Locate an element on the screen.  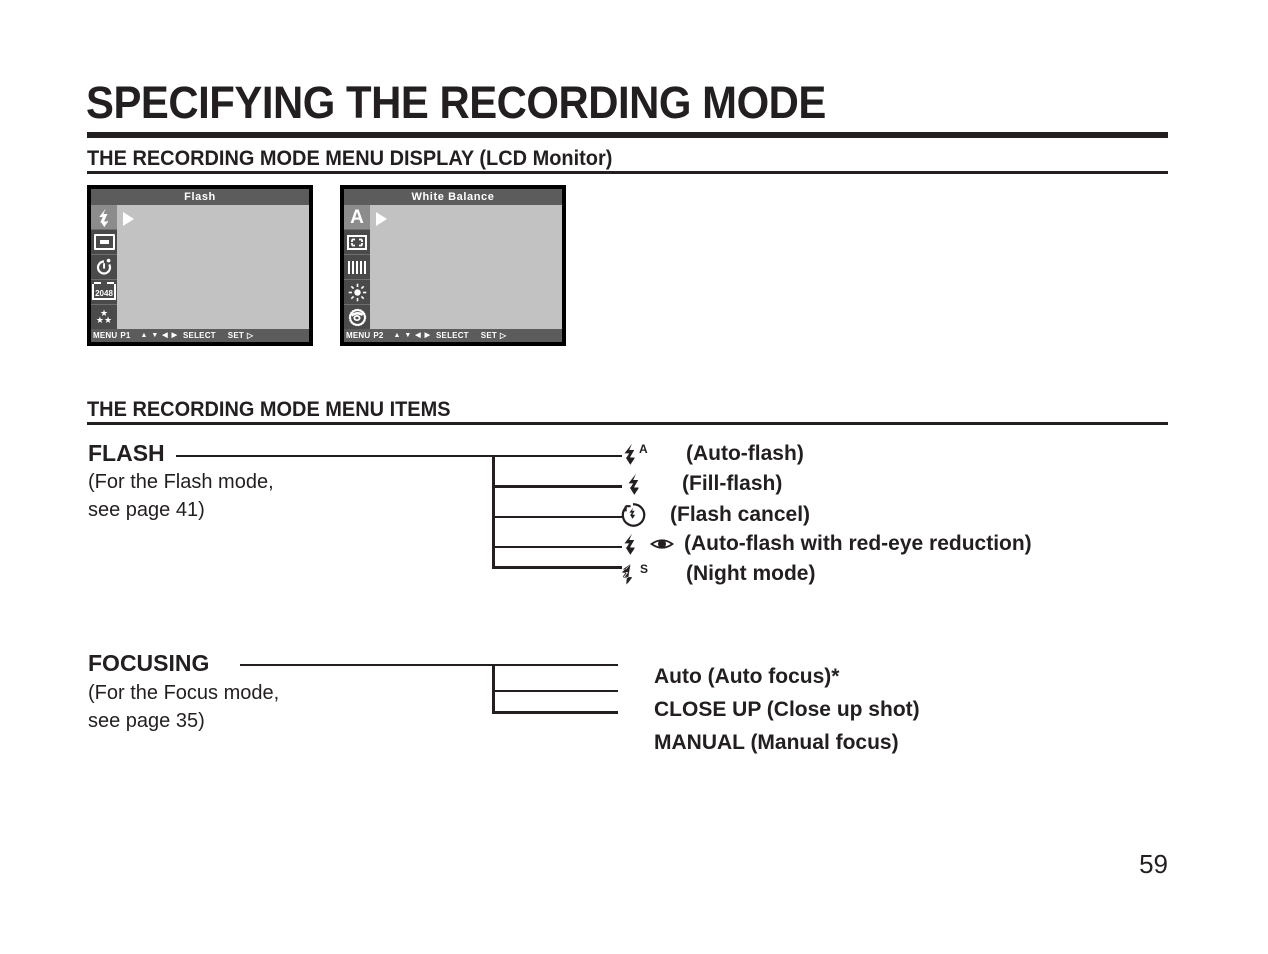
focusing-leader-line is located at coordinates (429, 665).